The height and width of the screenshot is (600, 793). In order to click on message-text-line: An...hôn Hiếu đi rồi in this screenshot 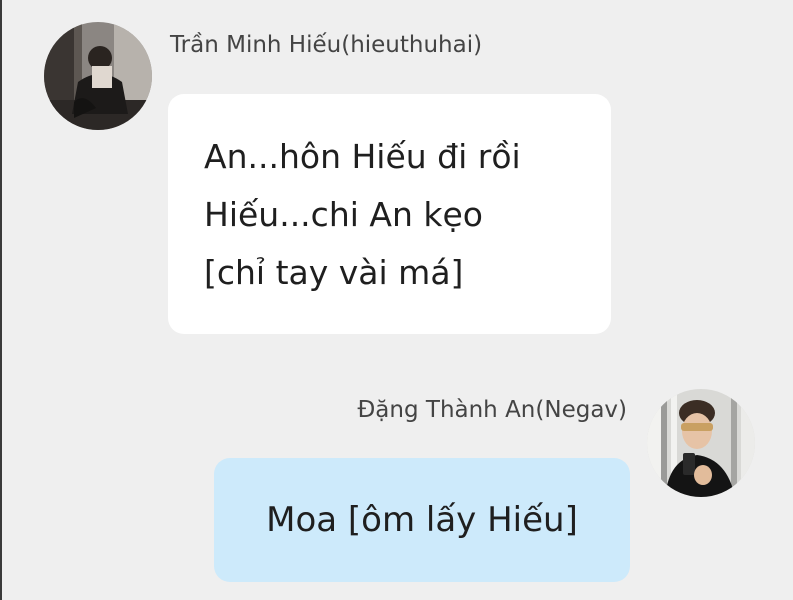, I will do `click(362, 156)`.